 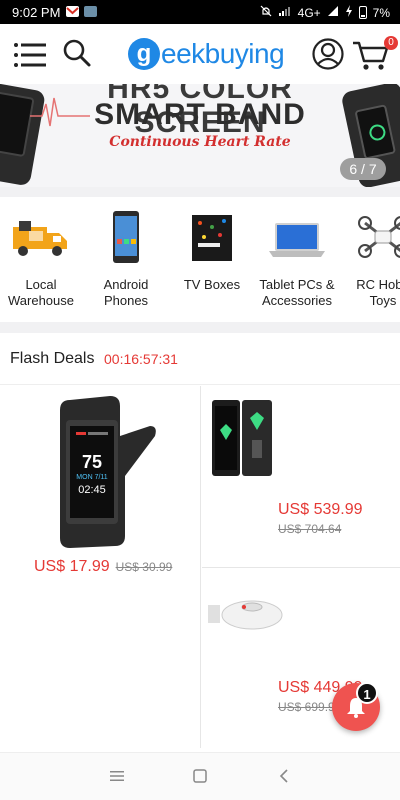 I want to click on robot-vacuum-product-image, so click(x=245, y=615).